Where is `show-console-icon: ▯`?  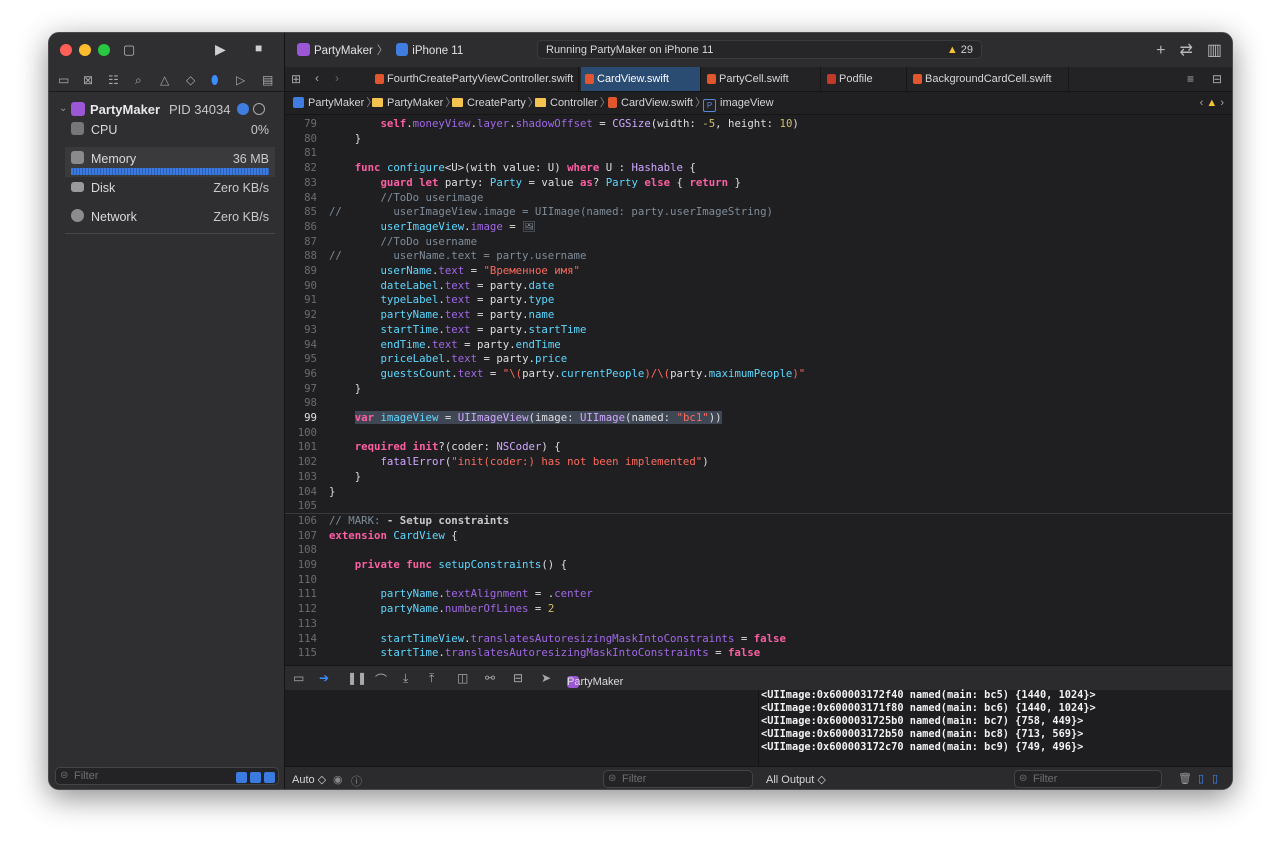 show-console-icon: ▯ is located at coordinates (1215, 778).